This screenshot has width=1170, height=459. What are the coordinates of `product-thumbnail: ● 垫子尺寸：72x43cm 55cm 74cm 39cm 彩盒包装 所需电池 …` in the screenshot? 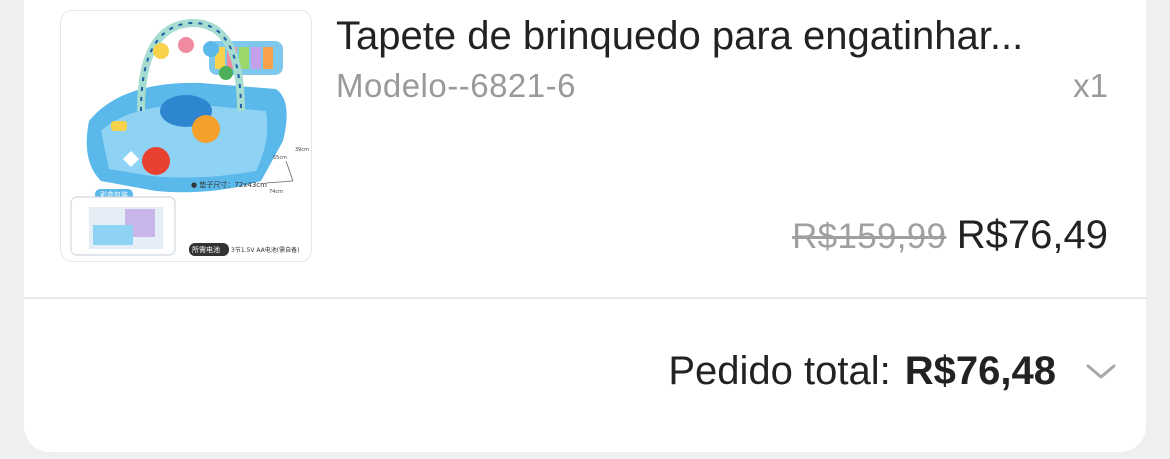 It's located at (186, 136).